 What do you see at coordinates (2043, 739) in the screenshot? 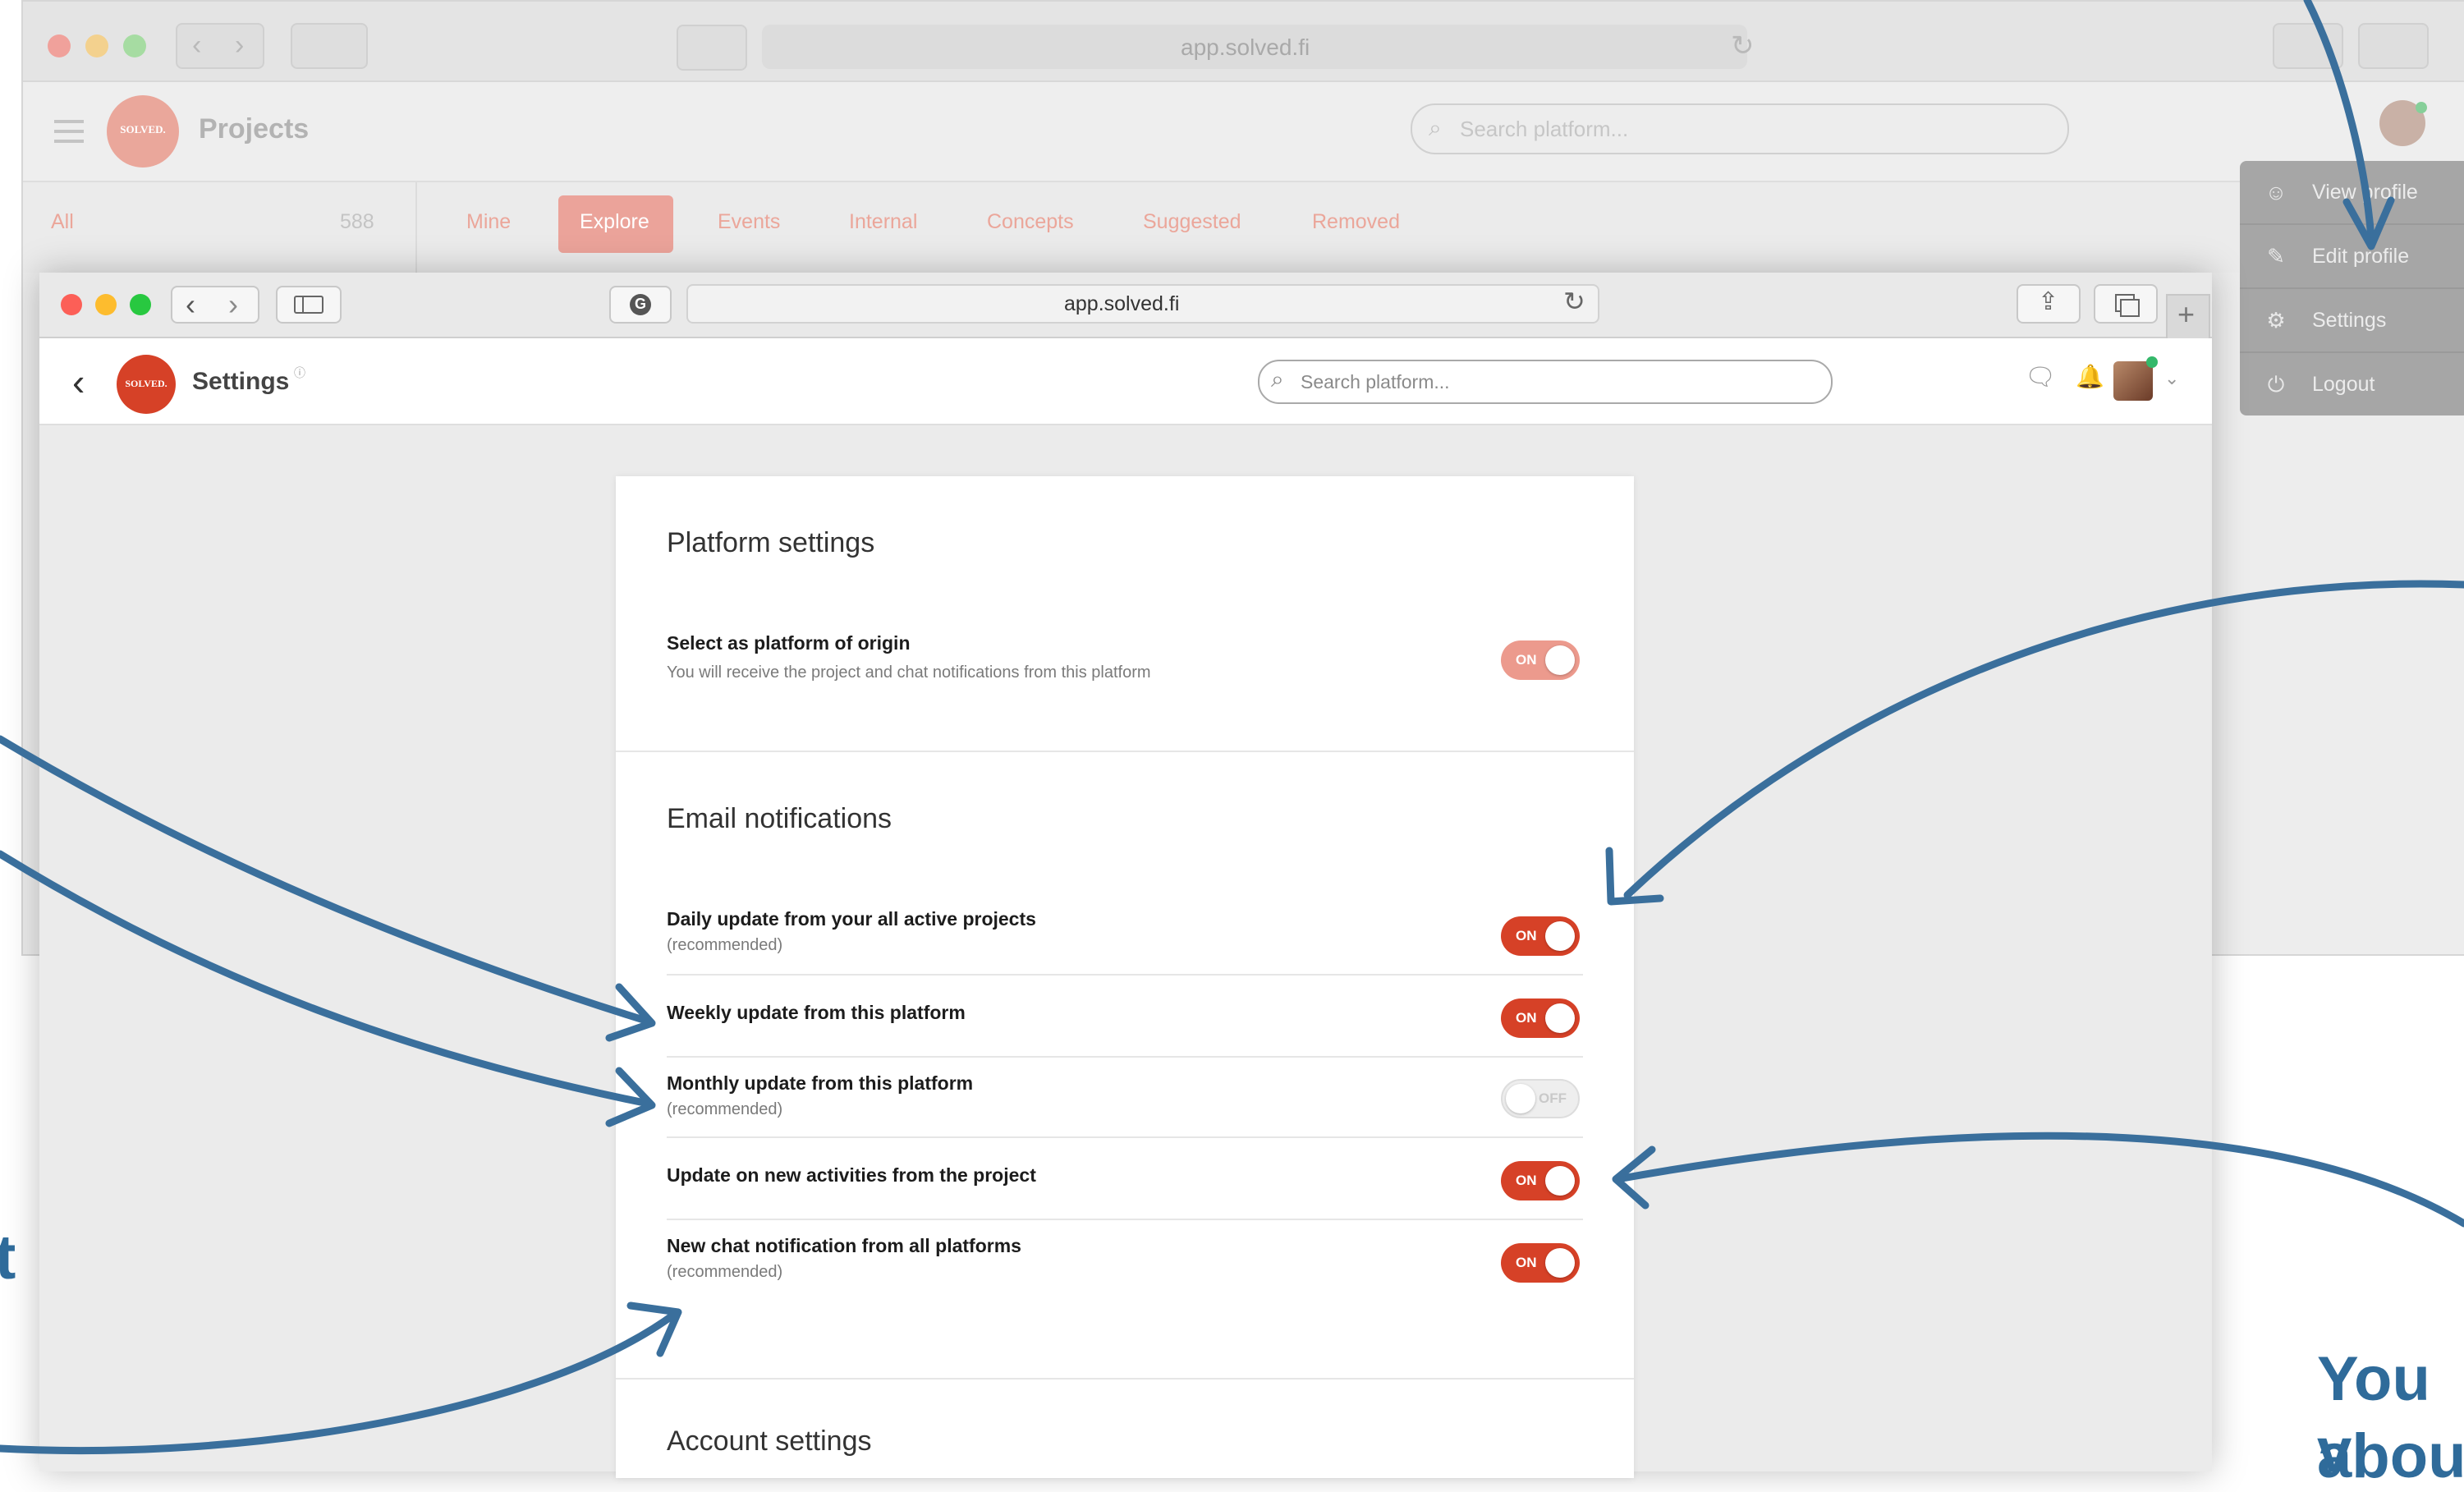
I see `arrow-to-daily-toggle` at bounding box center [2043, 739].